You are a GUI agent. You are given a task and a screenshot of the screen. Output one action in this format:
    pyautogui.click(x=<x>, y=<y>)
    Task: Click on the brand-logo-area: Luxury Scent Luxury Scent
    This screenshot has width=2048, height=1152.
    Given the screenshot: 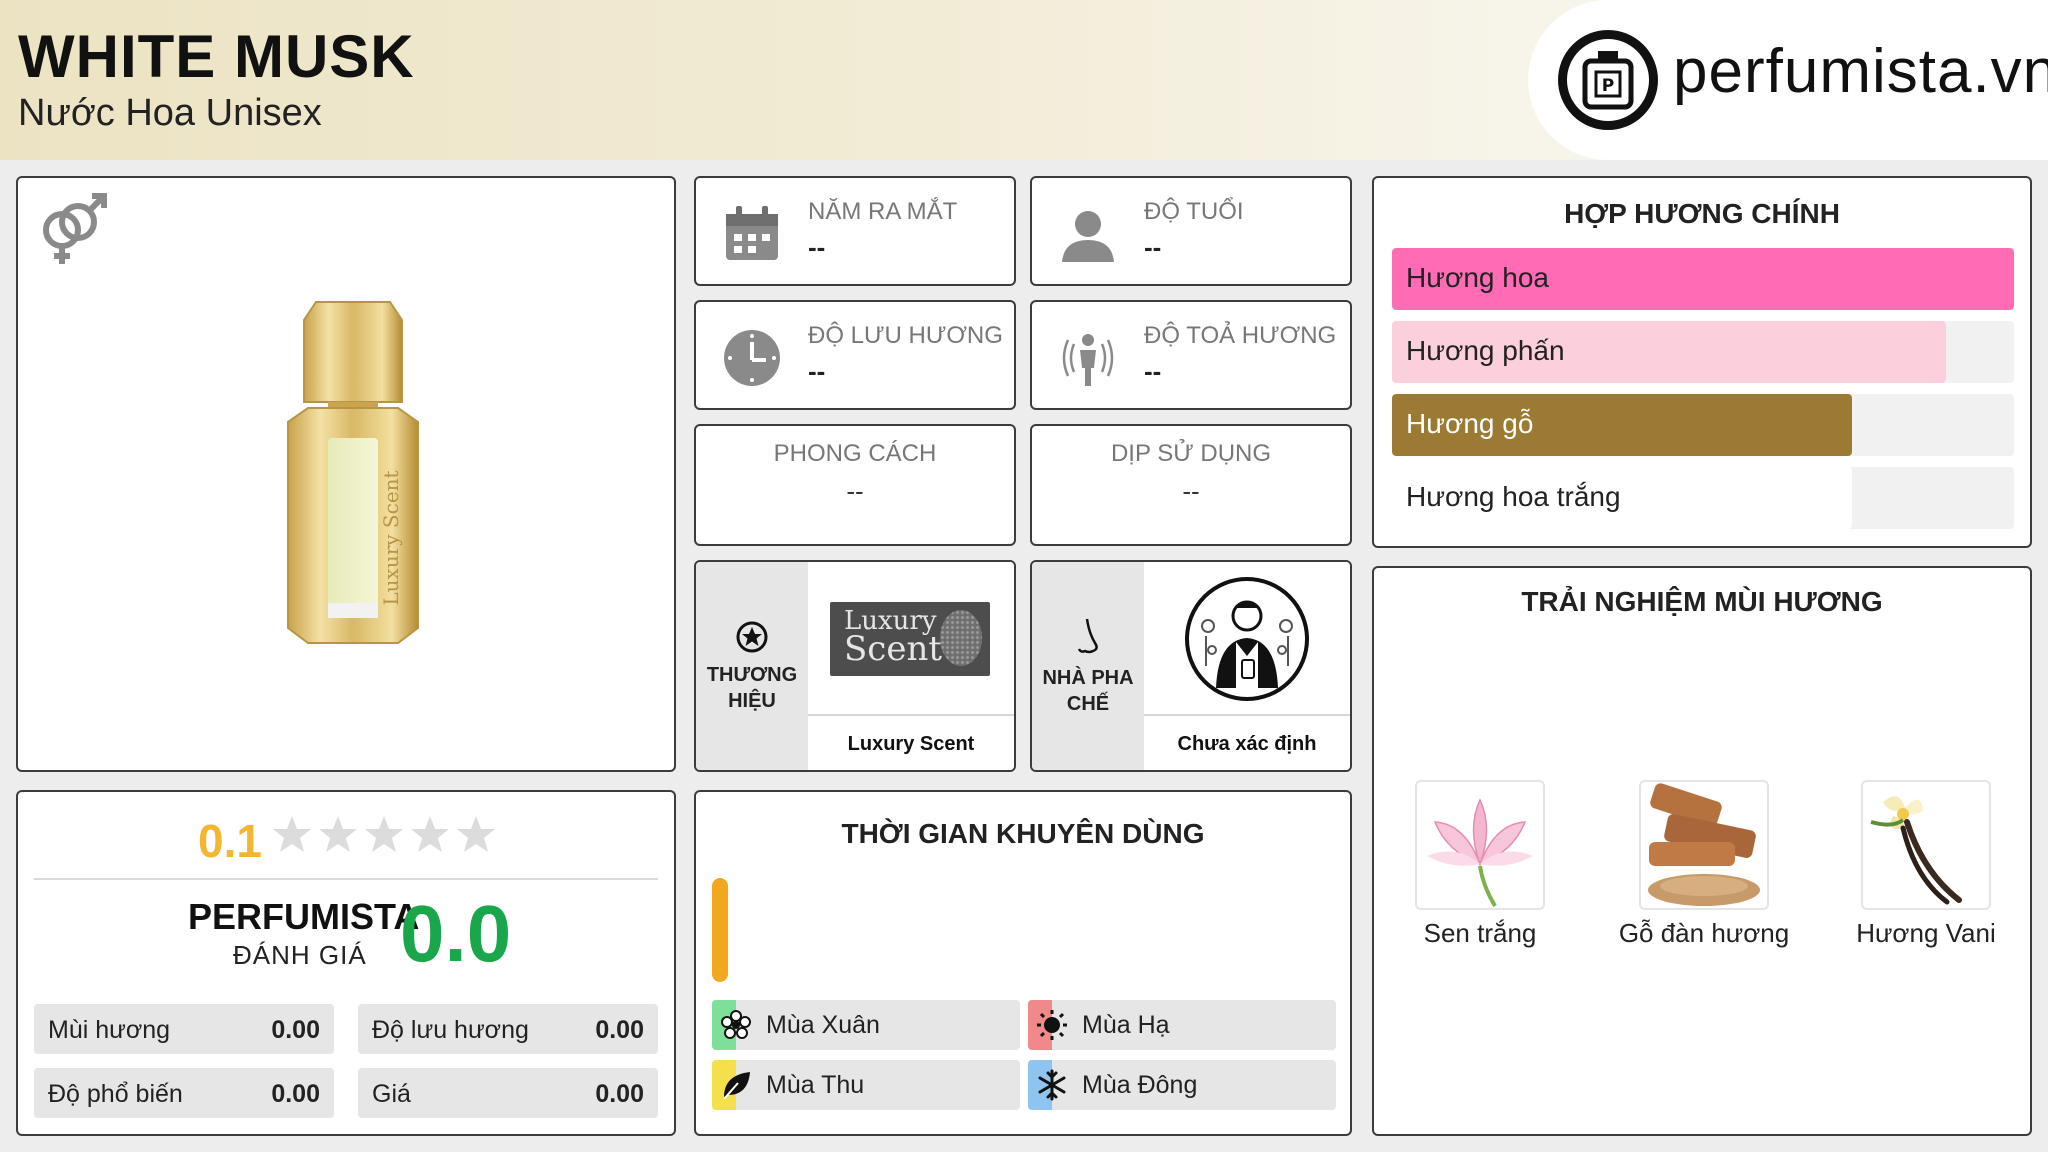 What is the action you would take?
    pyautogui.click(x=911, y=666)
    